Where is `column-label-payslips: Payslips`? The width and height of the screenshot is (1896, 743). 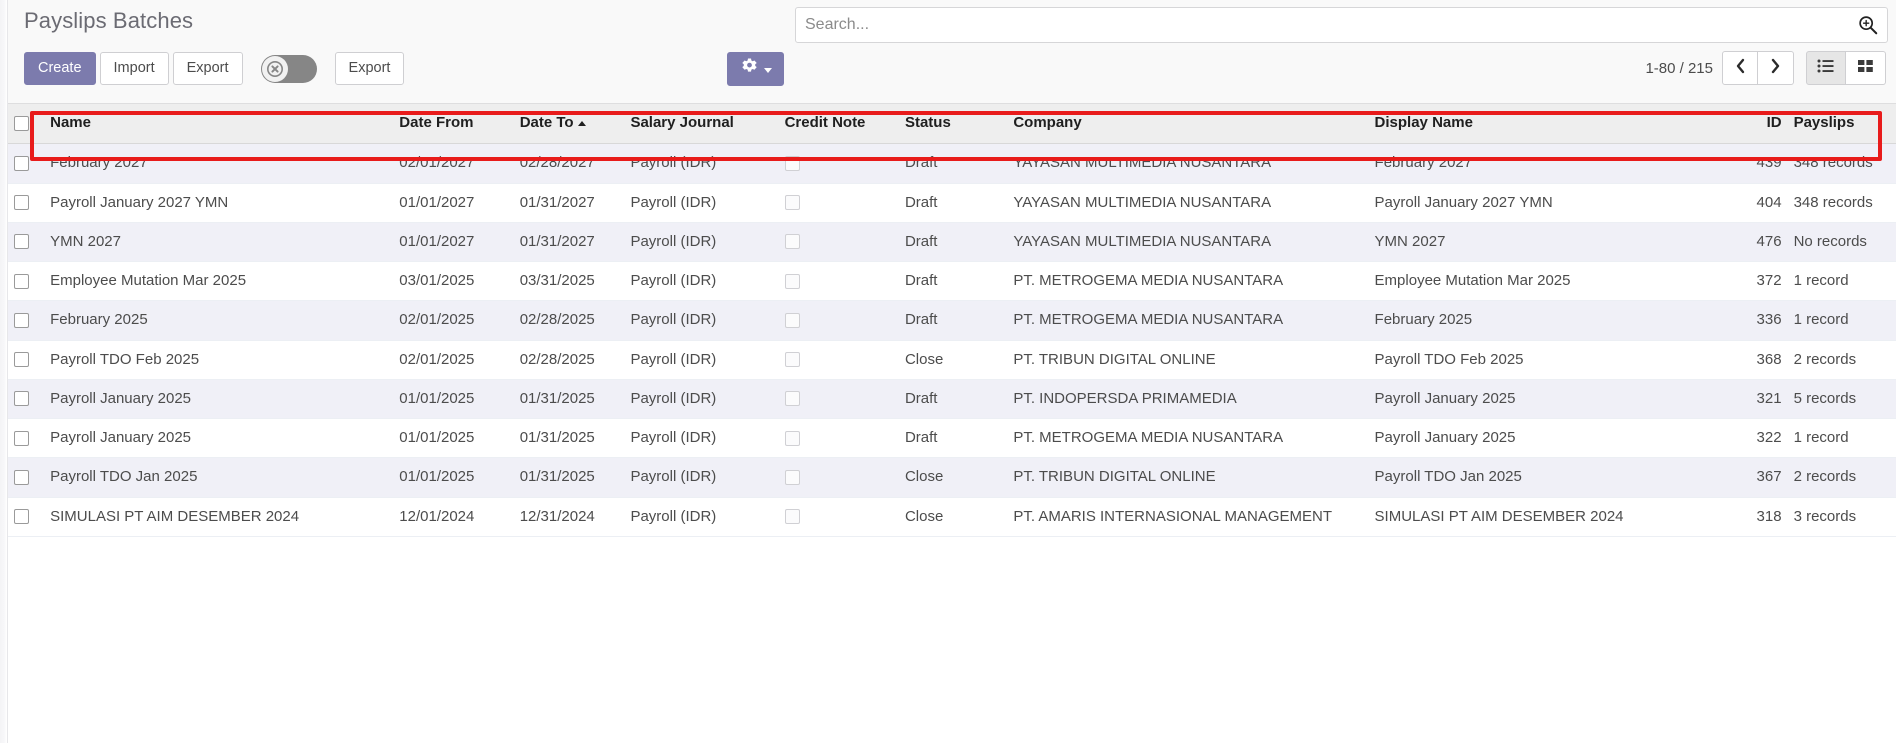 column-label-payslips: Payslips is located at coordinates (1824, 122).